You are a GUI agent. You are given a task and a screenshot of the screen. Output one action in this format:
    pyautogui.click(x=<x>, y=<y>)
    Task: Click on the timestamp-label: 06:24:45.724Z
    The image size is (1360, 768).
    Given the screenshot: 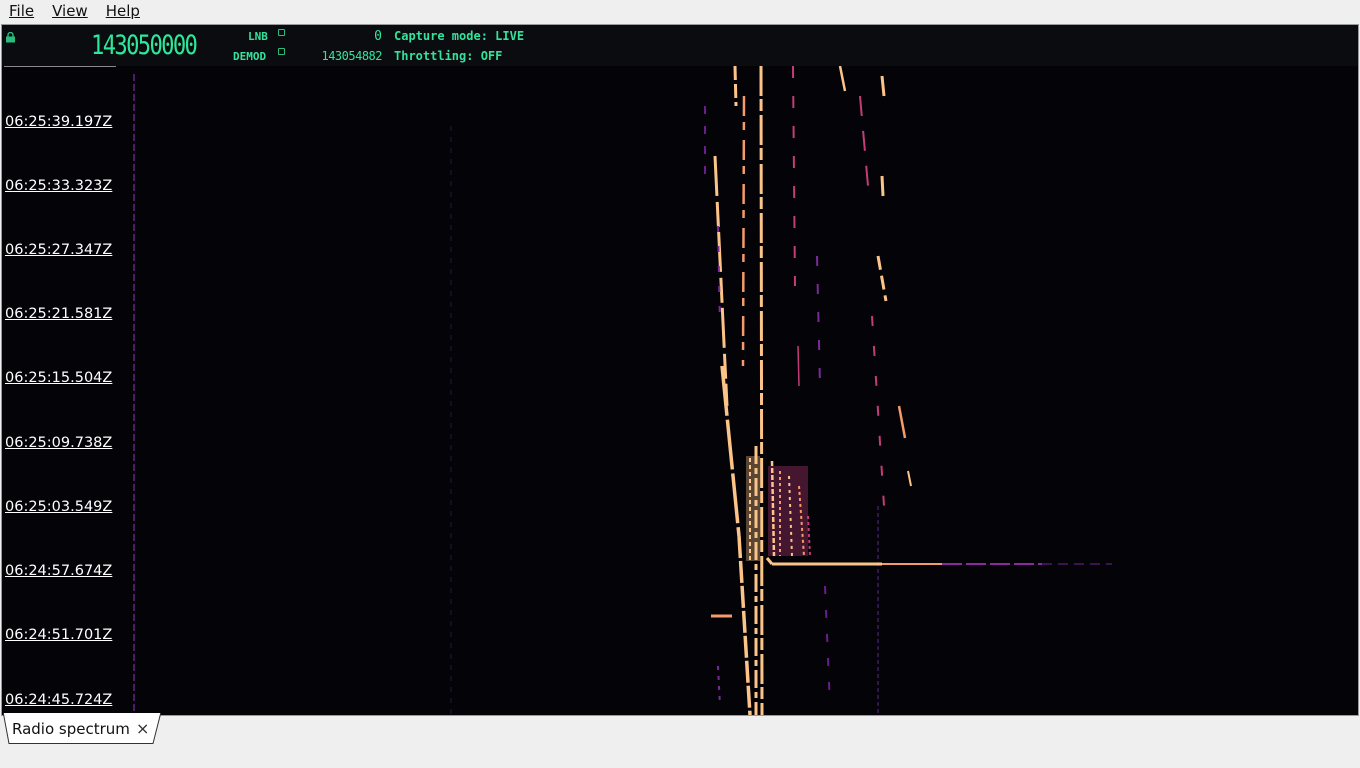 What is the action you would take?
    pyautogui.click(x=59, y=700)
    